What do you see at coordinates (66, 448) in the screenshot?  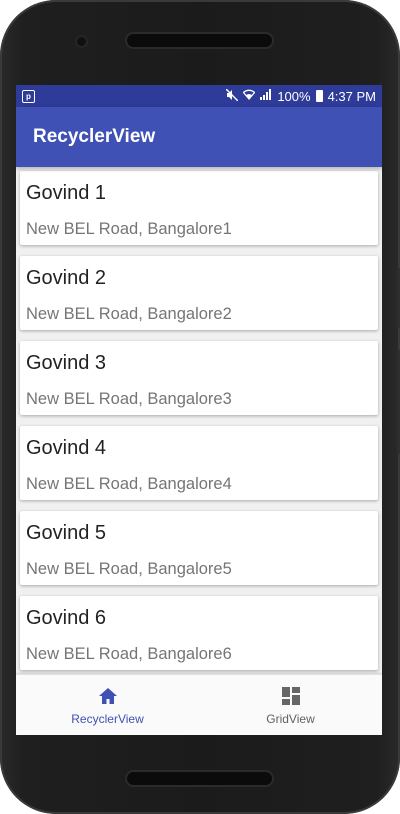 I see `item-name: Govind 4` at bounding box center [66, 448].